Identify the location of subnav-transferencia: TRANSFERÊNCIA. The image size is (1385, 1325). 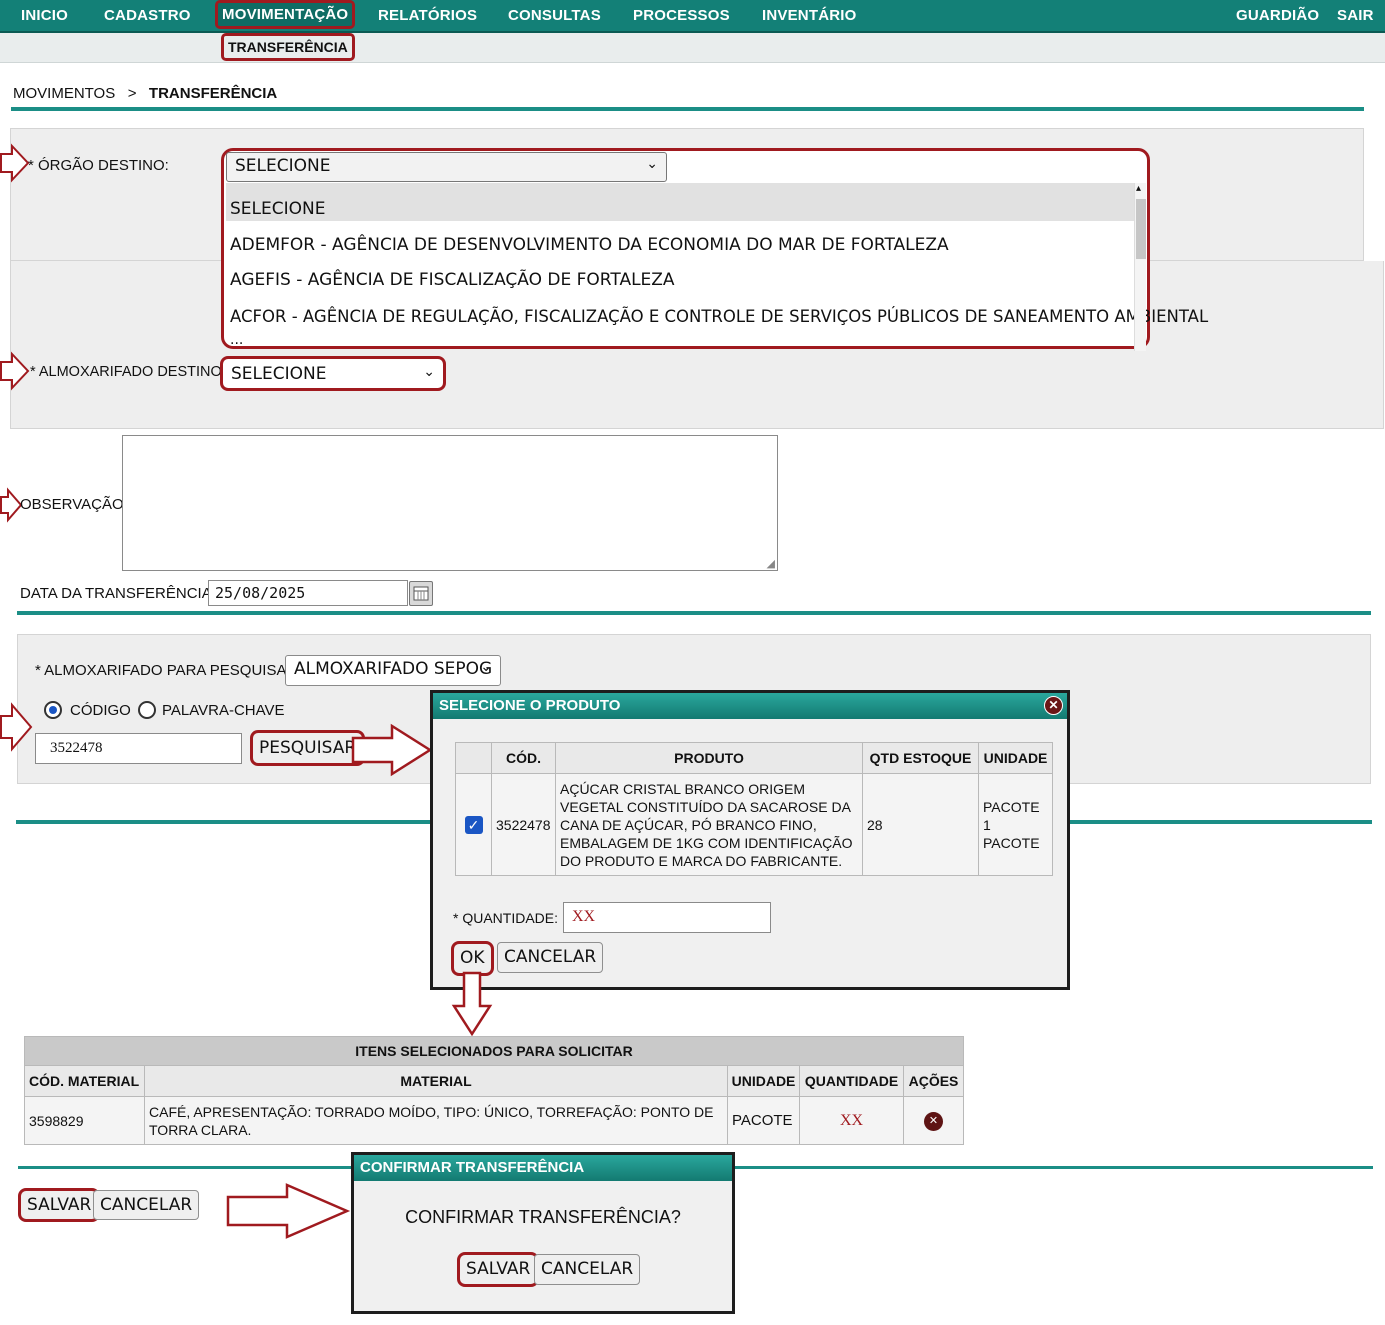
(288, 47).